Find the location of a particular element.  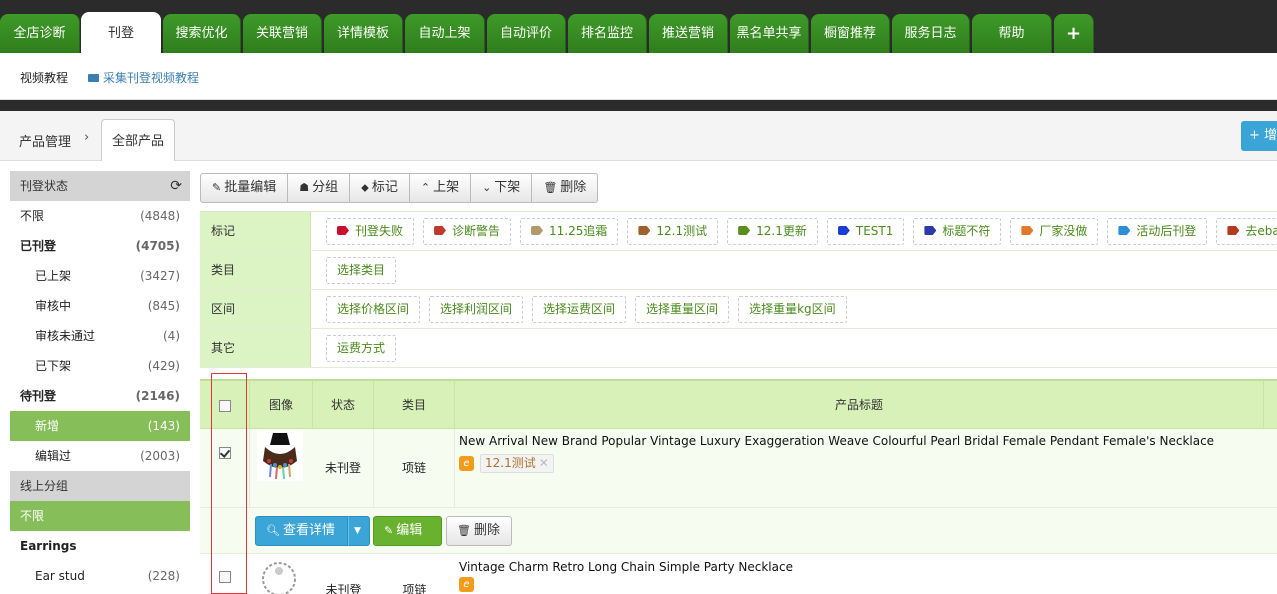

online-group-title: 线上分组 is located at coordinates (44, 486).